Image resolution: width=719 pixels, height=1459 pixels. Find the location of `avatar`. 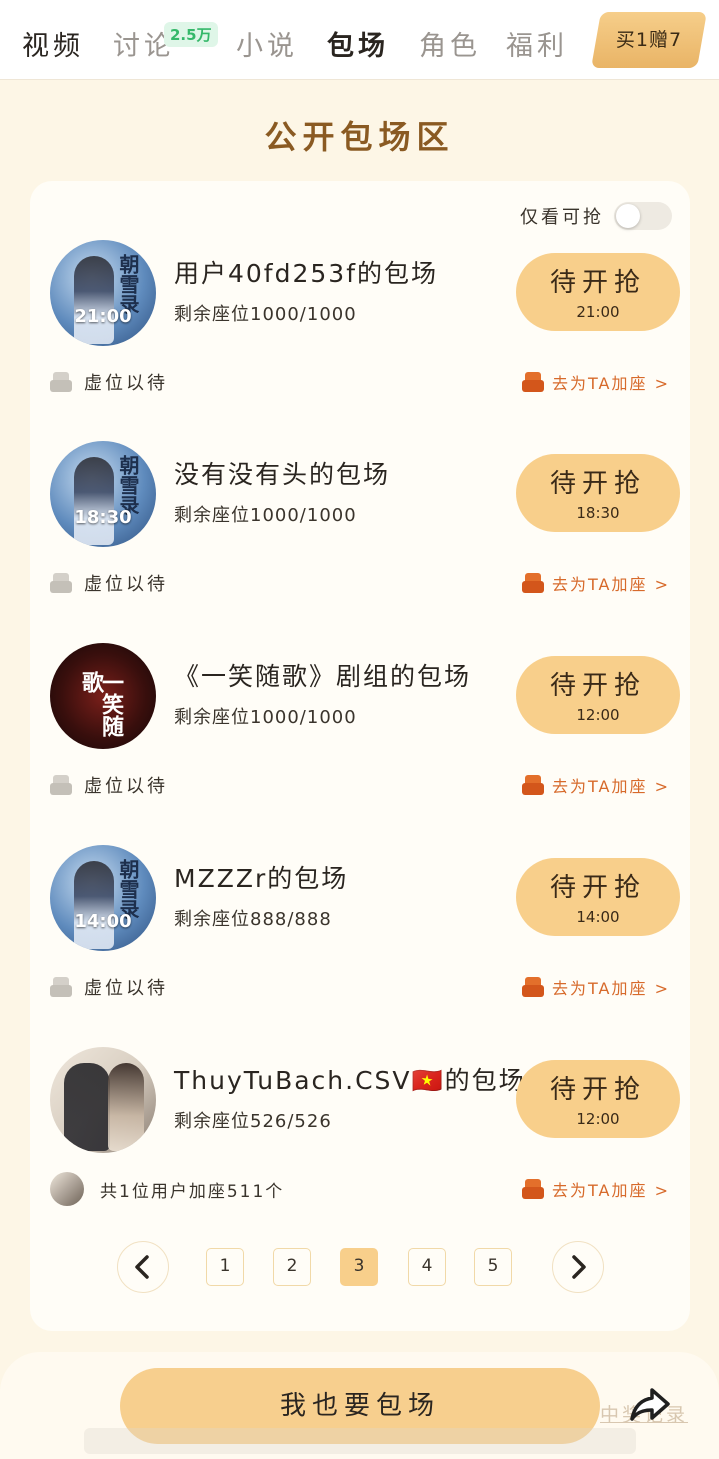

avatar is located at coordinates (103, 1100).